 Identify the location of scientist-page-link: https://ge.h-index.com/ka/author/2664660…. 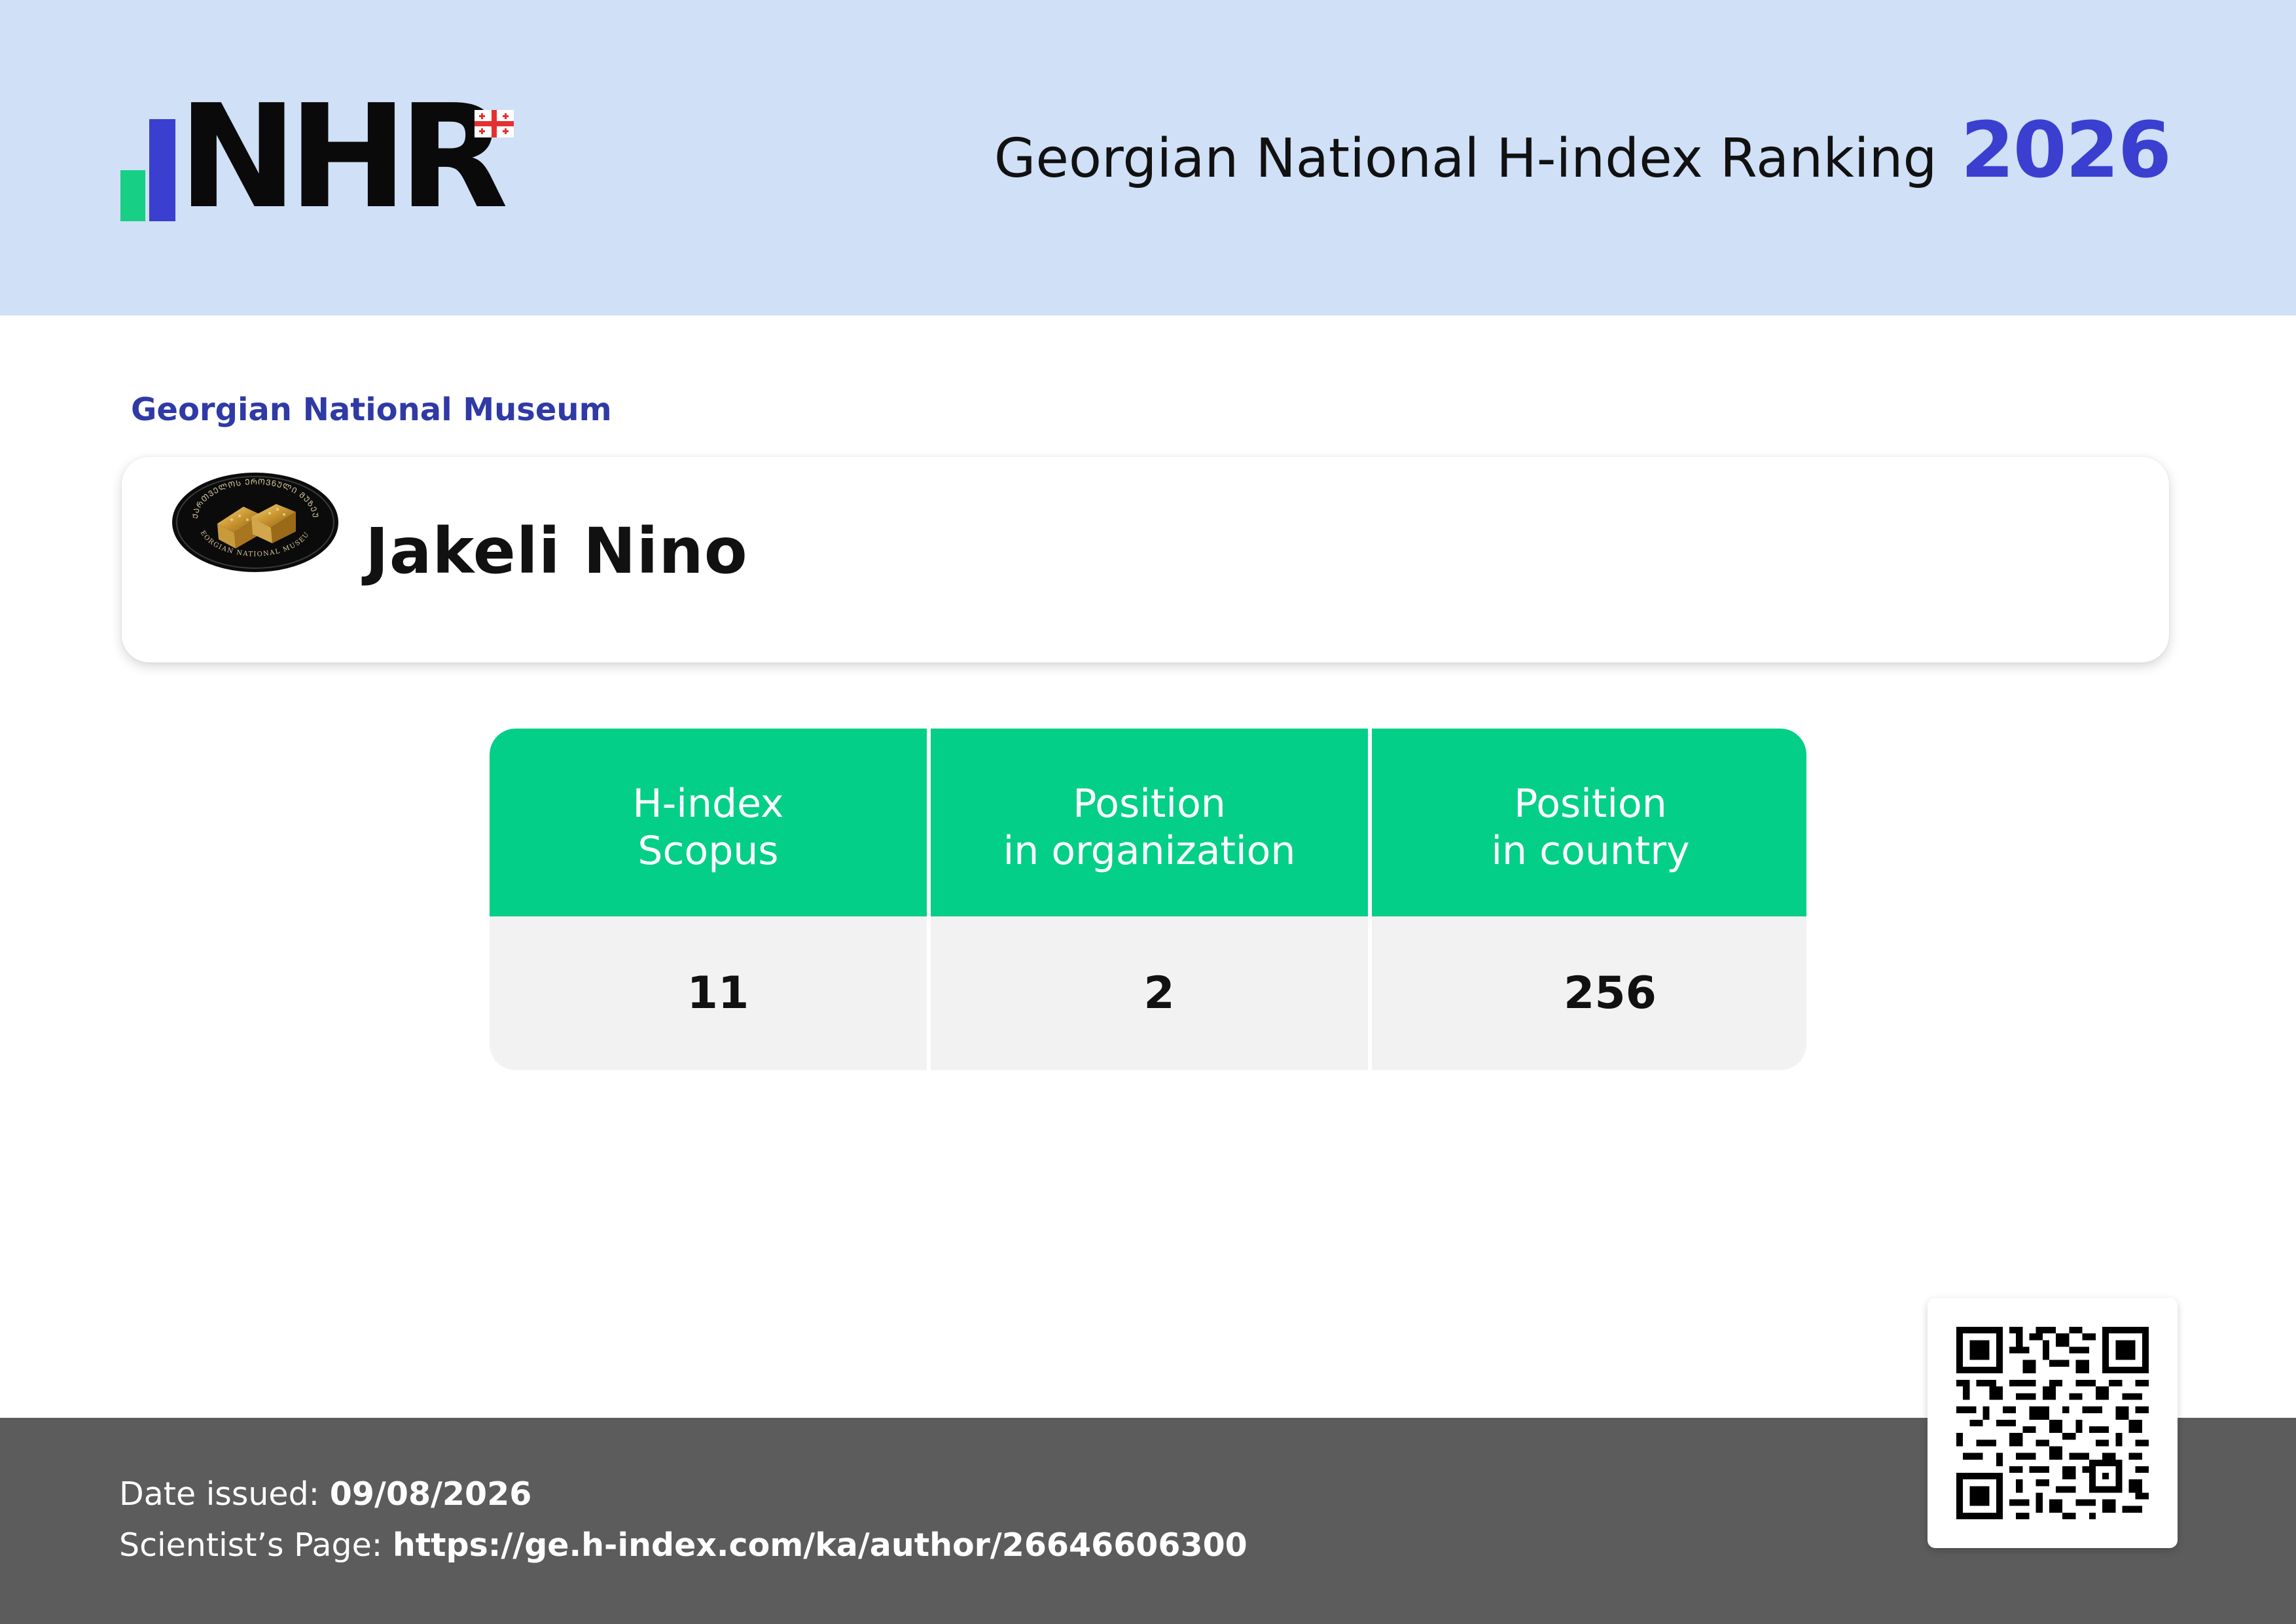
(820, 1545).